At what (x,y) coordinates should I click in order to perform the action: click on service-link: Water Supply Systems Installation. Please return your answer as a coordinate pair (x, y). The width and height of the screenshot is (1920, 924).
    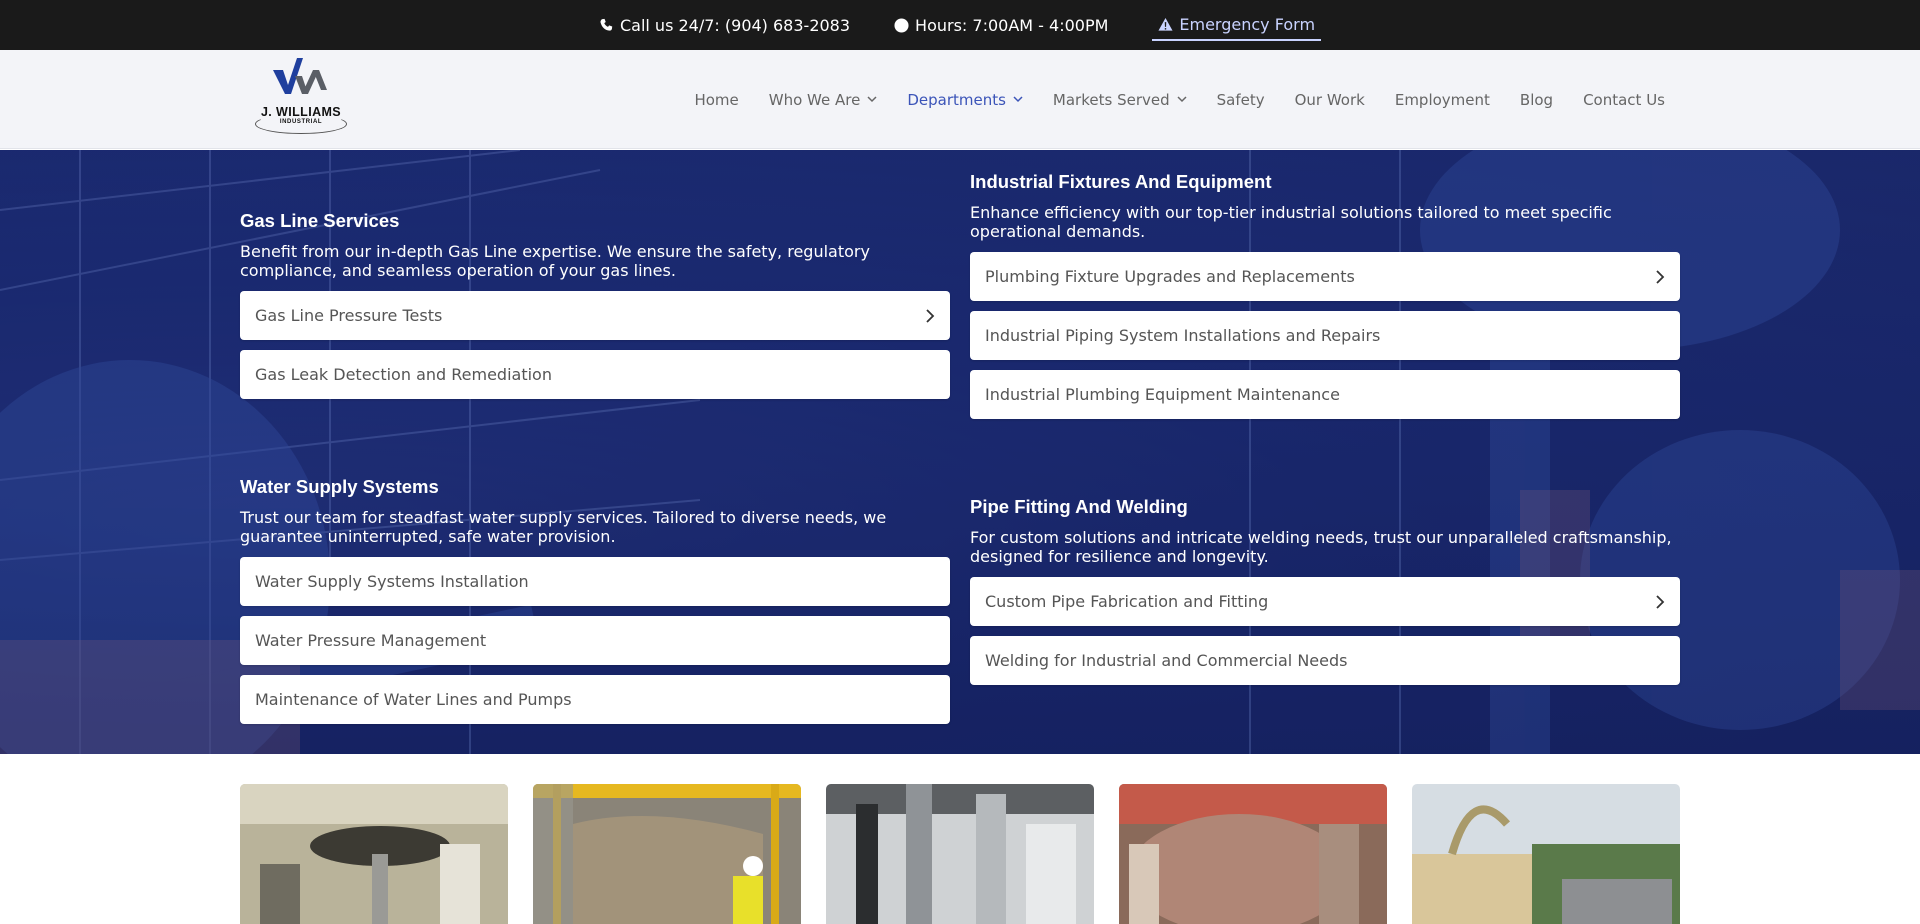
    Looking at the image, I should click on (595, 581).